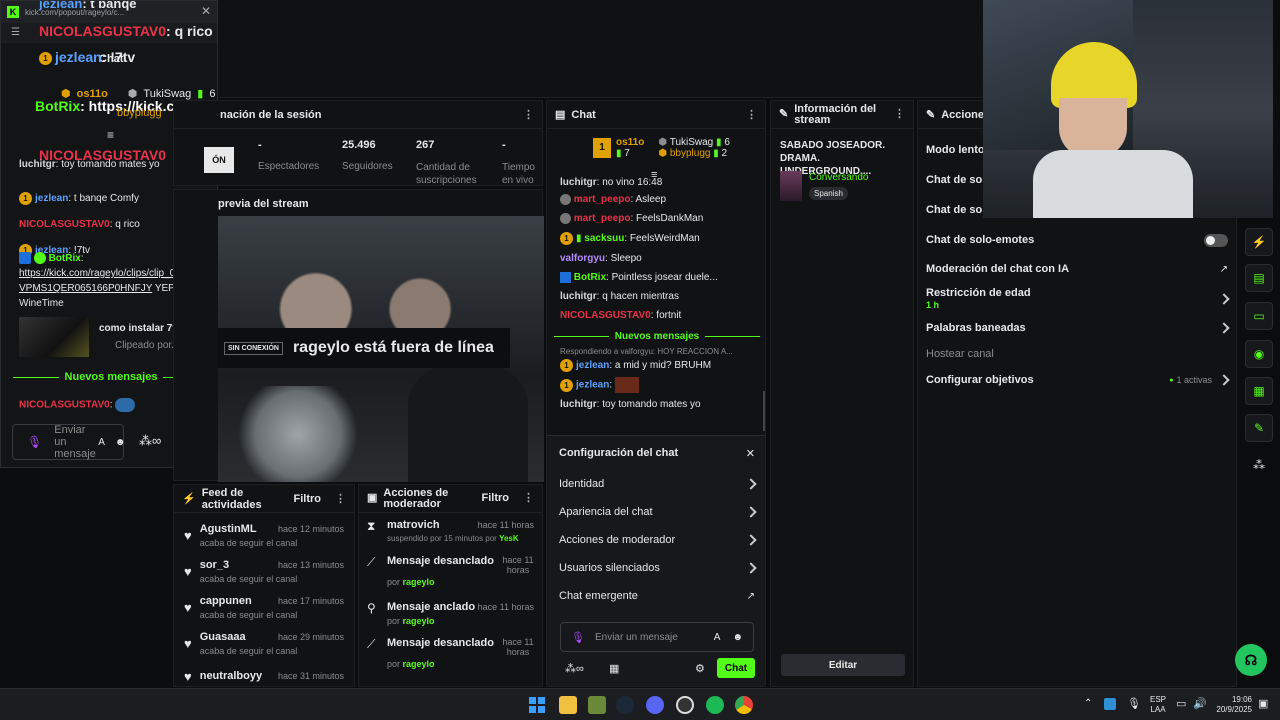 The height and width of the screenshot is (720, 1280). What do you see at coordinates (537, 705) in the screenshot?
I see `windows-start-icon` at bounding box center [537, 705].